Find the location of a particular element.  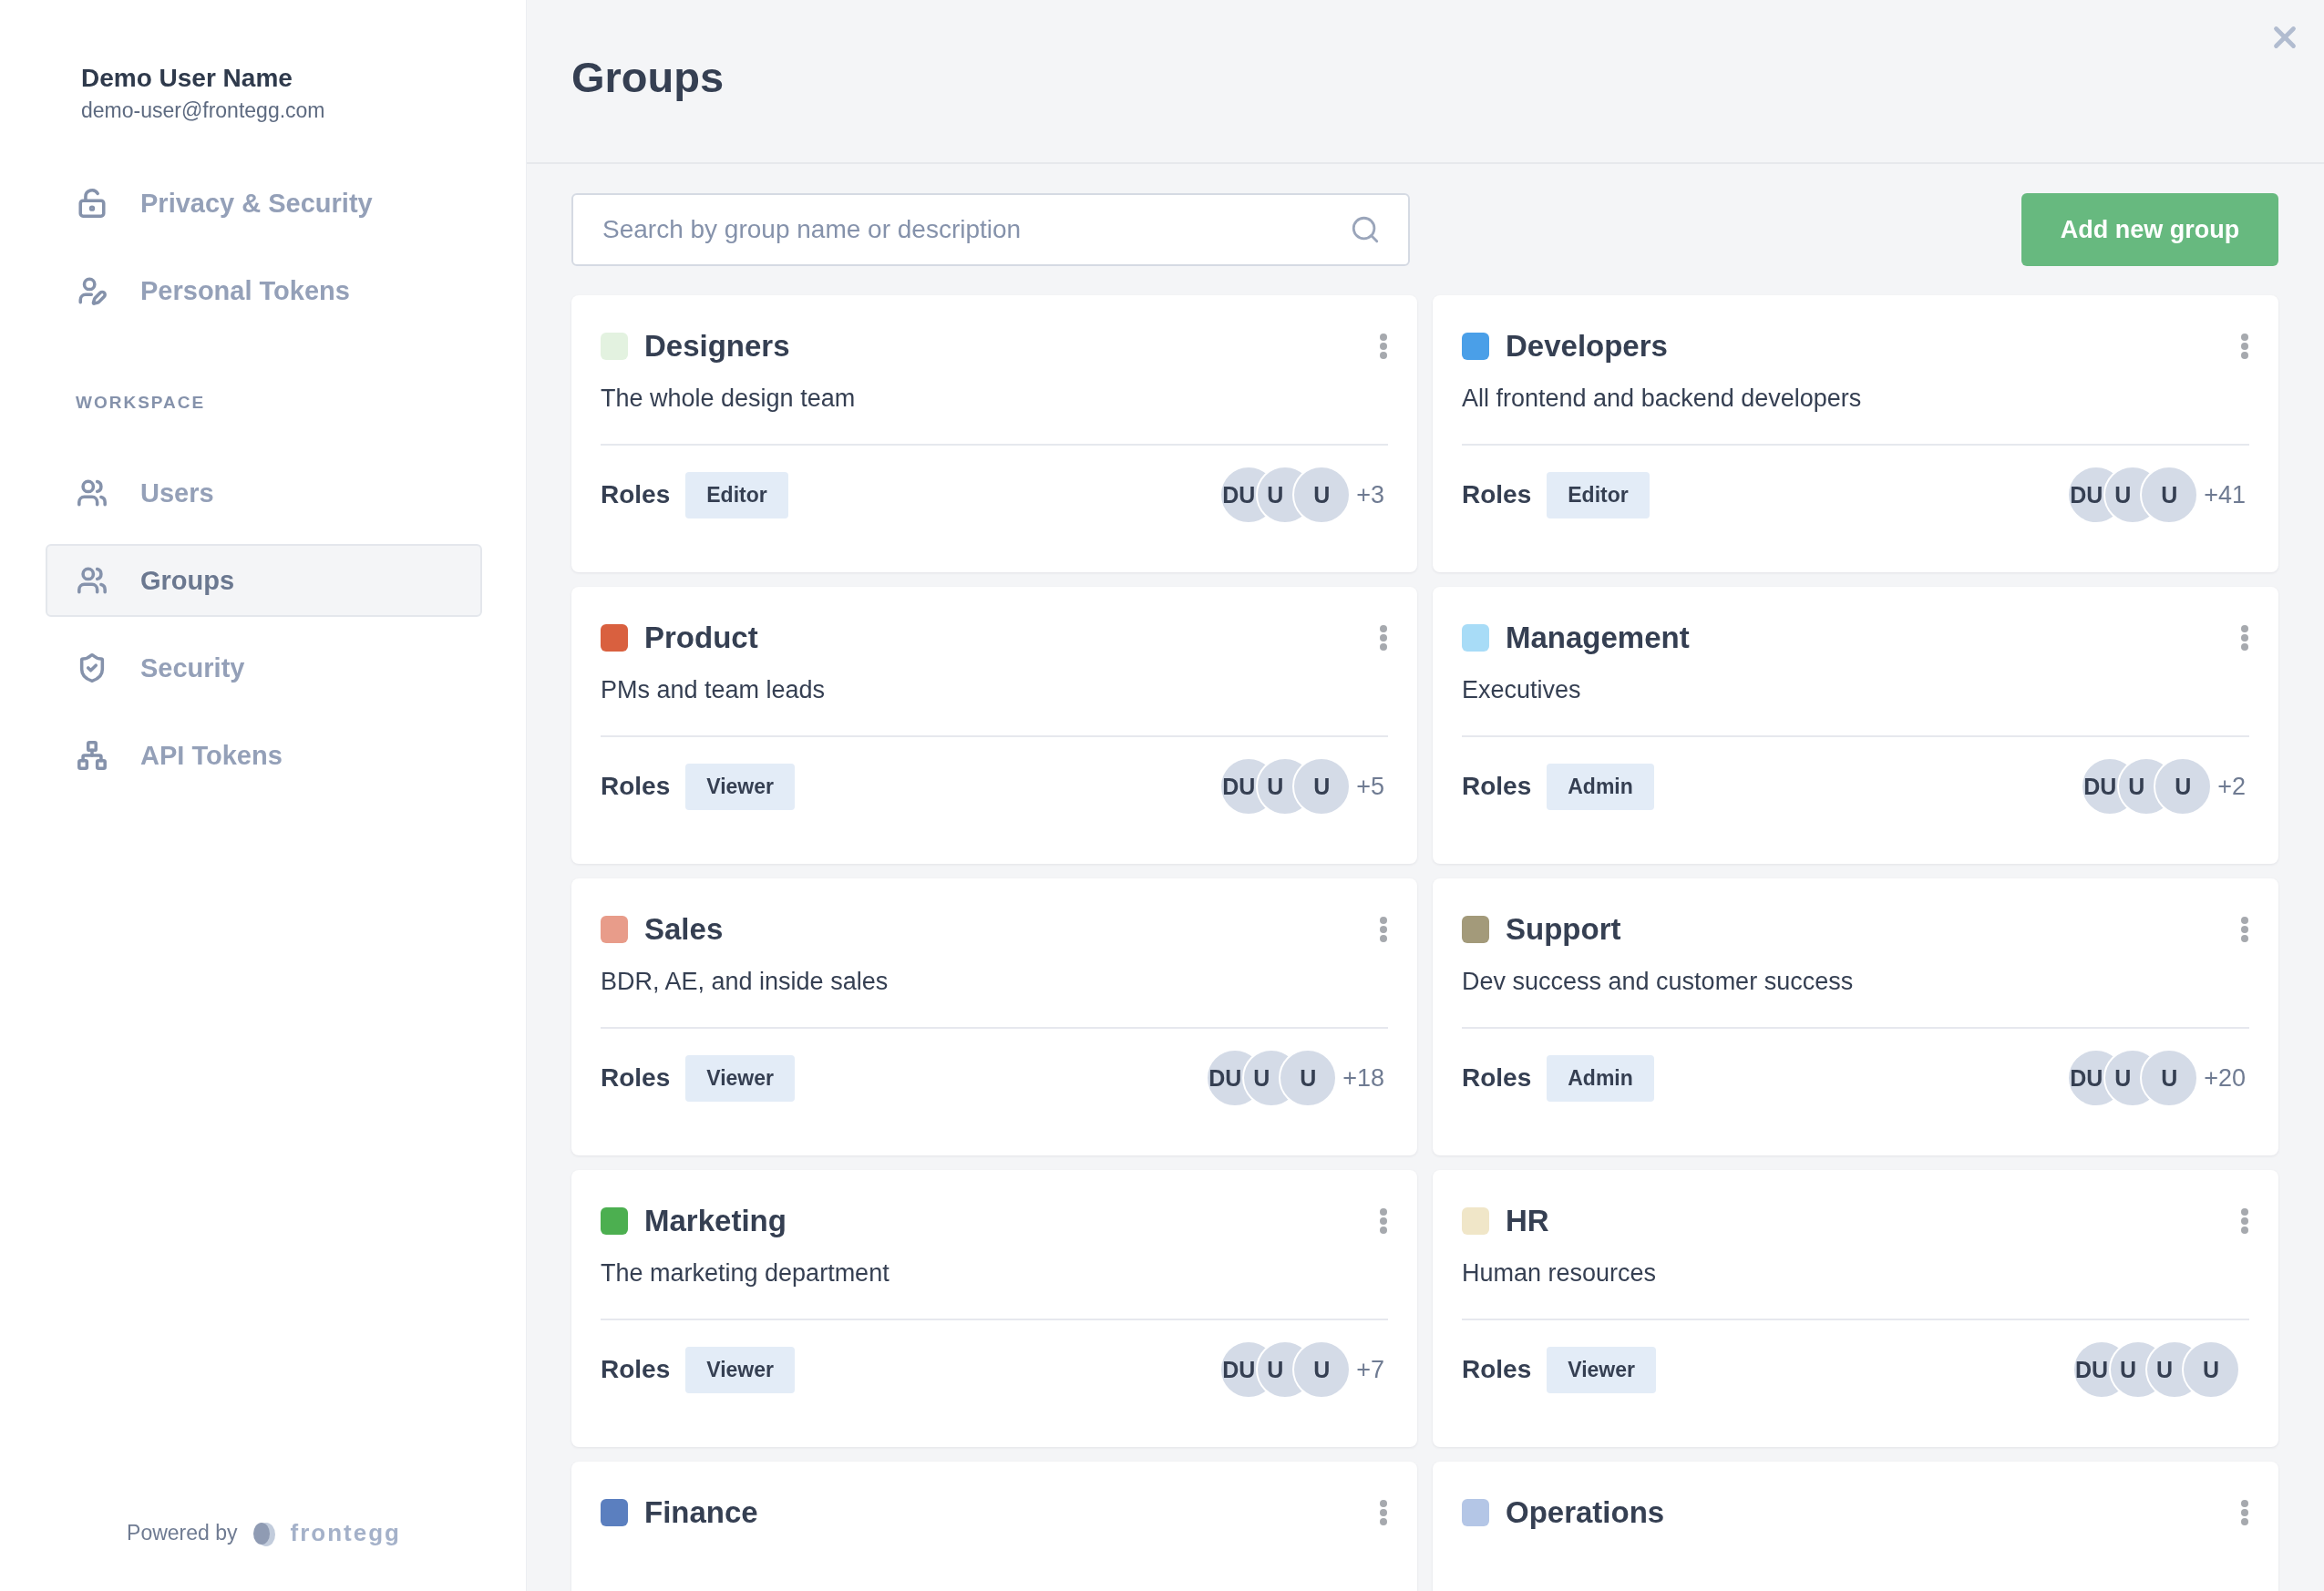

group-name: Finance is located at coordinates (701, 1512).